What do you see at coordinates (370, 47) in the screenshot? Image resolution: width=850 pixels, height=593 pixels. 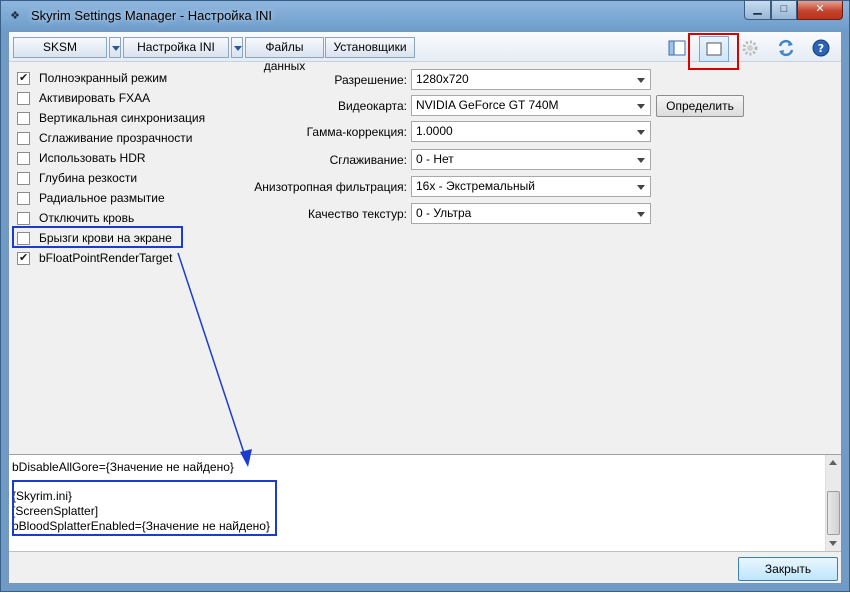 I see `tab-installers: Установщики` at bounding box center [370, 47].